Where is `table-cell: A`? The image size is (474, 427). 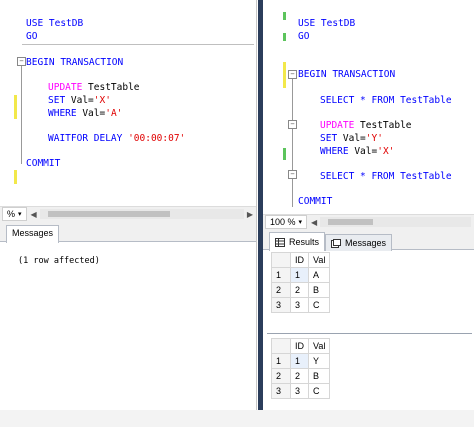
table-cell: A is located at coordinates (319, 275).